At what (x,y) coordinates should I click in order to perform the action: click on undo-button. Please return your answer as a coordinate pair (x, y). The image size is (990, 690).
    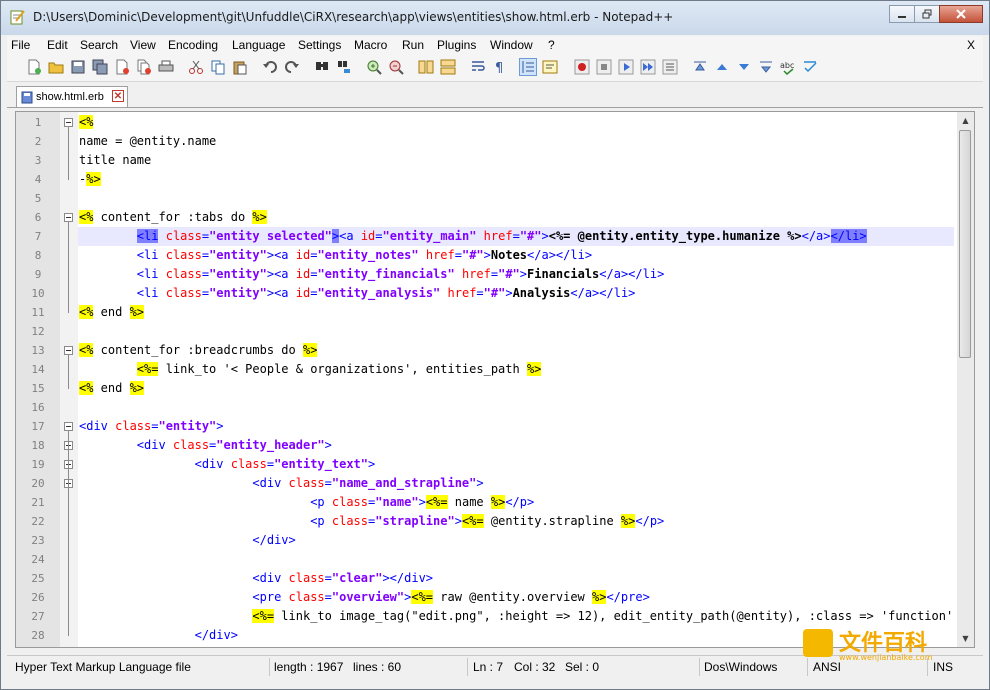
    Looking at the image, I should click on (270, 67).